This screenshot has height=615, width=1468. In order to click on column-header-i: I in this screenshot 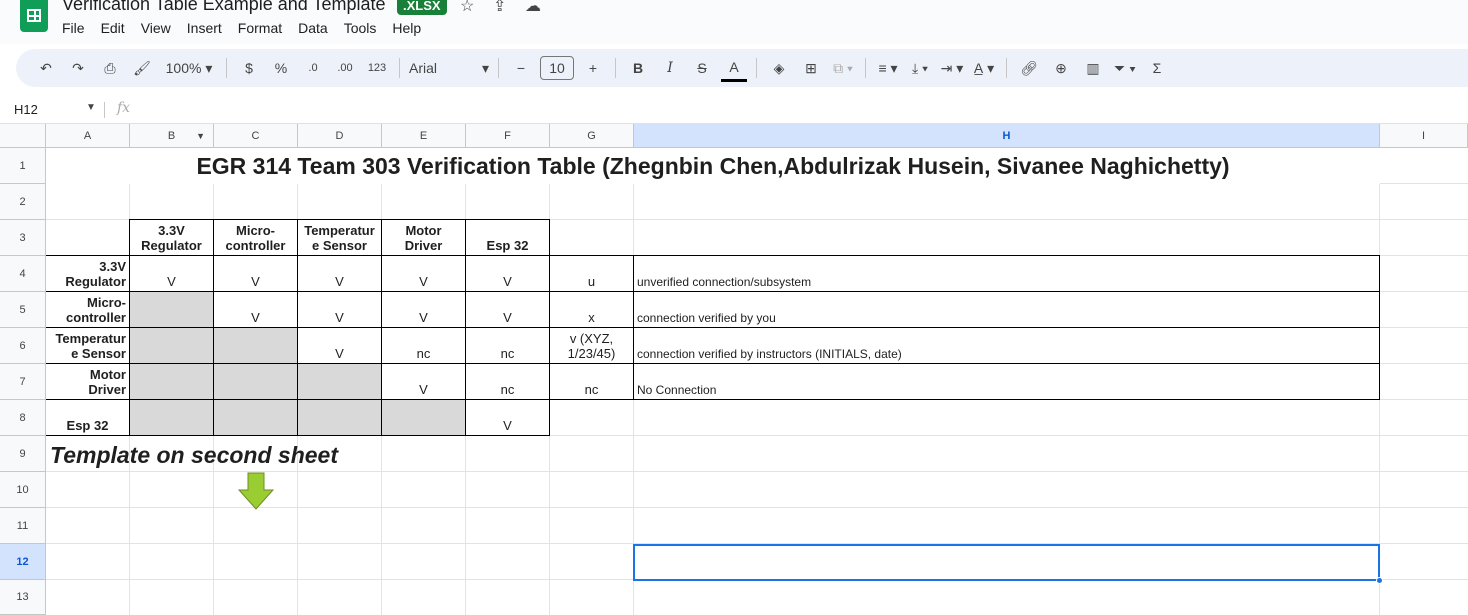, I will do `click(1424, 136)`.